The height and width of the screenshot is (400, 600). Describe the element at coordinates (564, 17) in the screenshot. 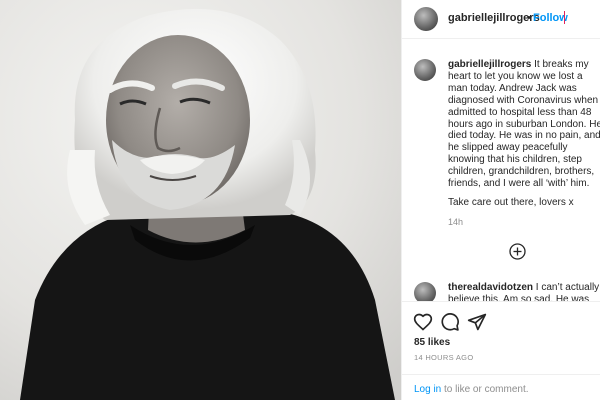

I see `focus-indicator` at that location.